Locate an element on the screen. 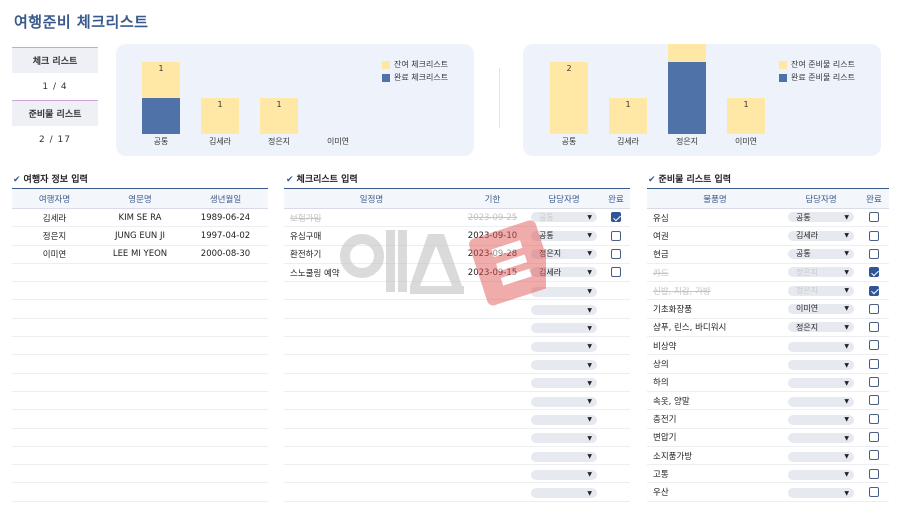 This screenshot has width=900, height=505. owner-cell: 공통 ▼ is located at coordinates (821, 217).